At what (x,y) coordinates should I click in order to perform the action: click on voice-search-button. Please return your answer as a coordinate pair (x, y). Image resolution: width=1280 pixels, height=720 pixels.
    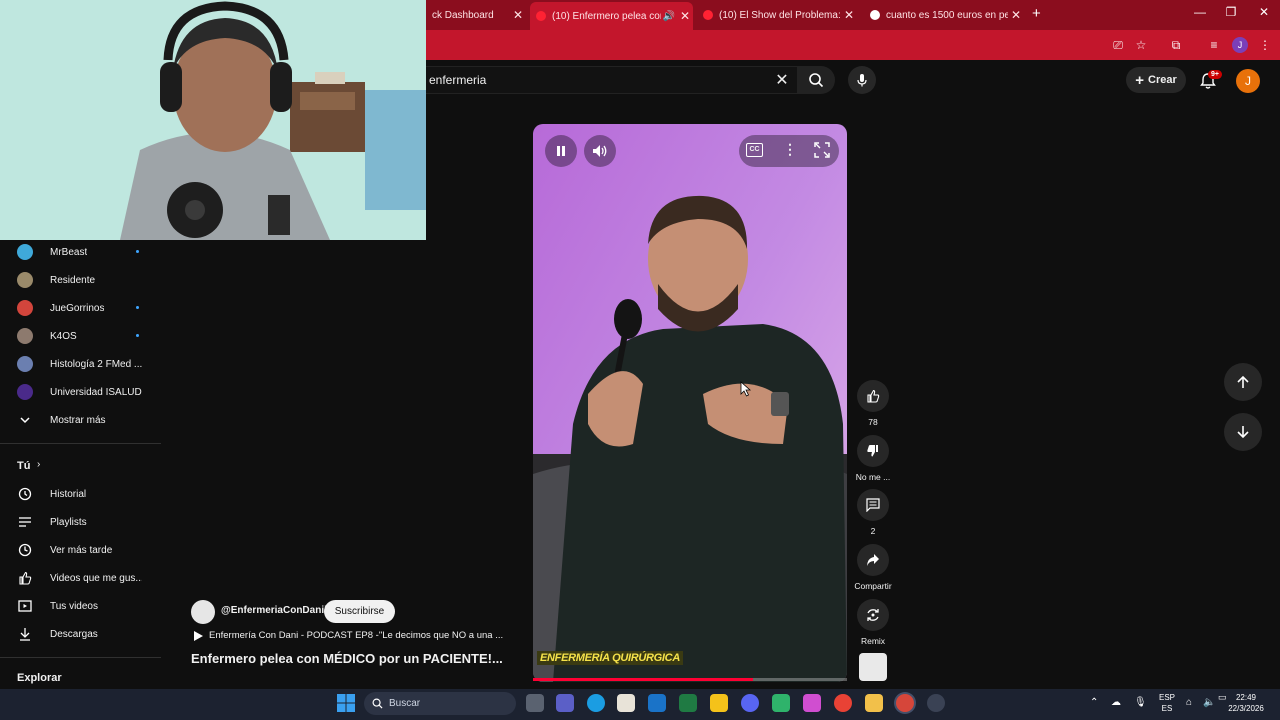
    Looking at the image, I should click on (862, 80).